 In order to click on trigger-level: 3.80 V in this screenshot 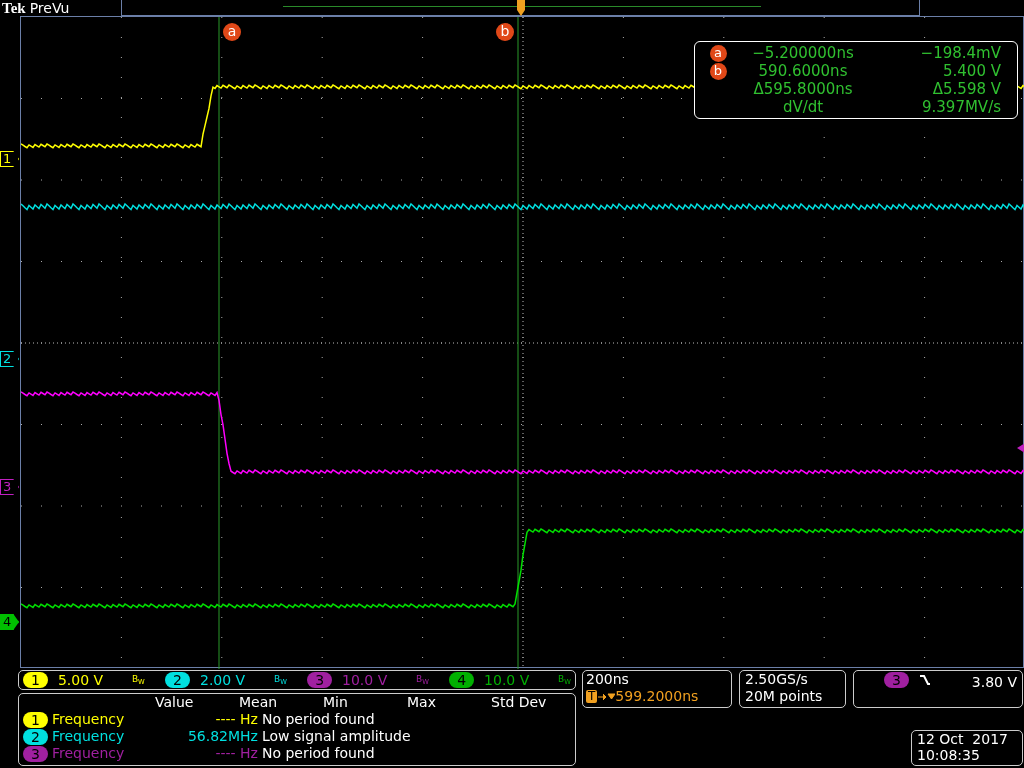, I will do `click(994, 682)`.